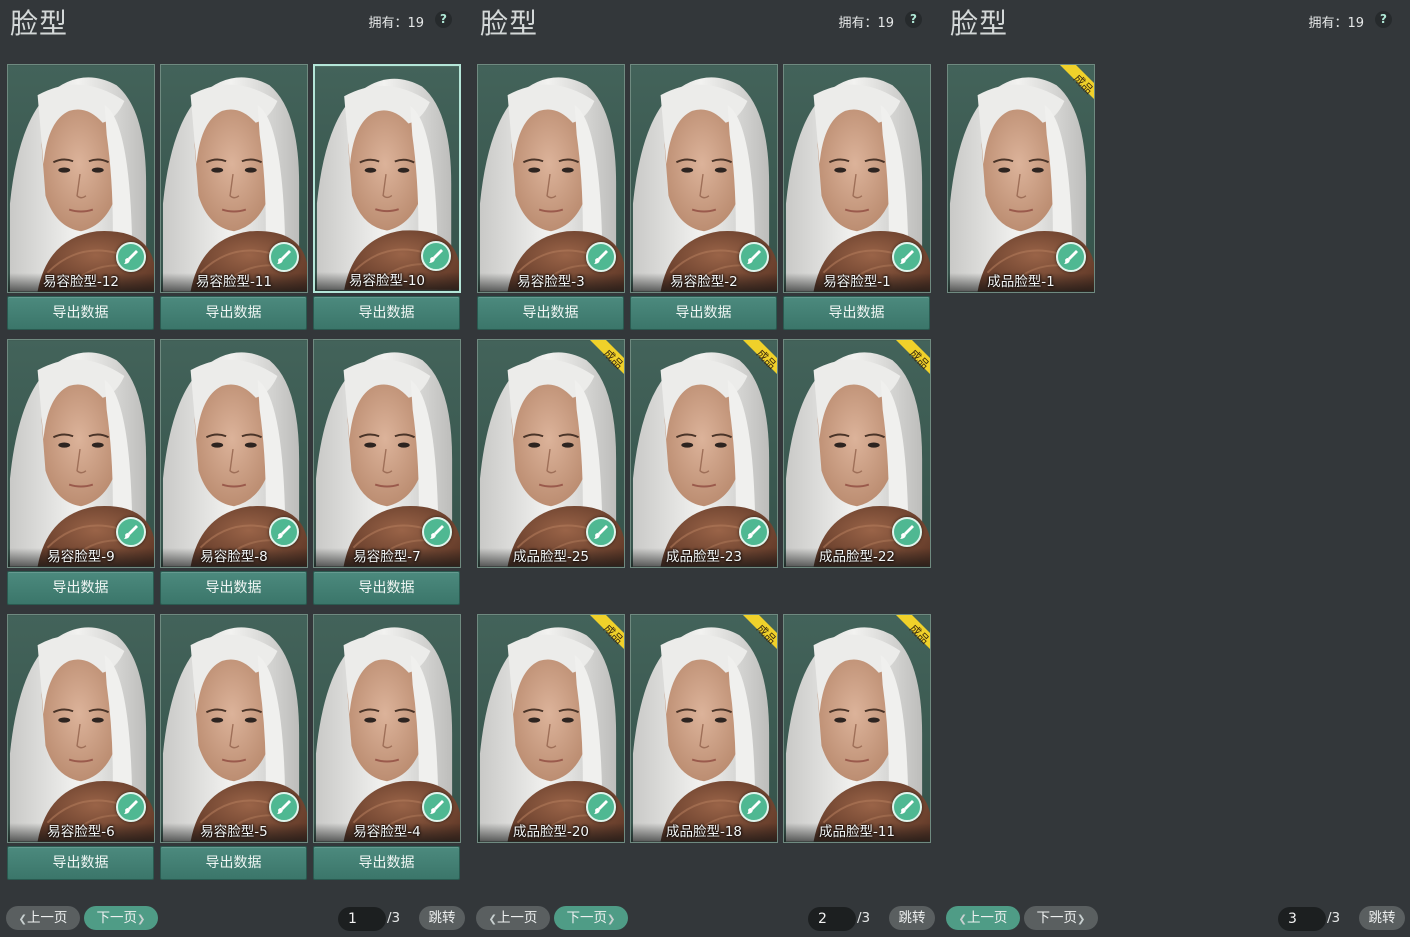 This screenshot has height=937, width=1410. I want to click on face-shape-card: 易容脸型-7, so click(387, 453).